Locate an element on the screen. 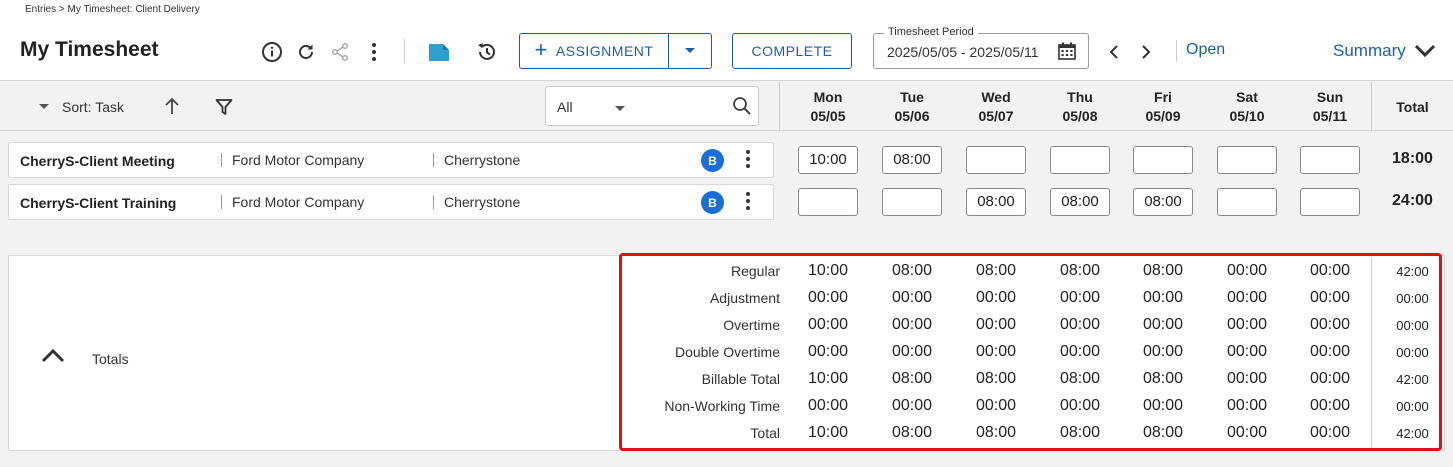  filter-search-box: All is located at coordinates (652, 106).